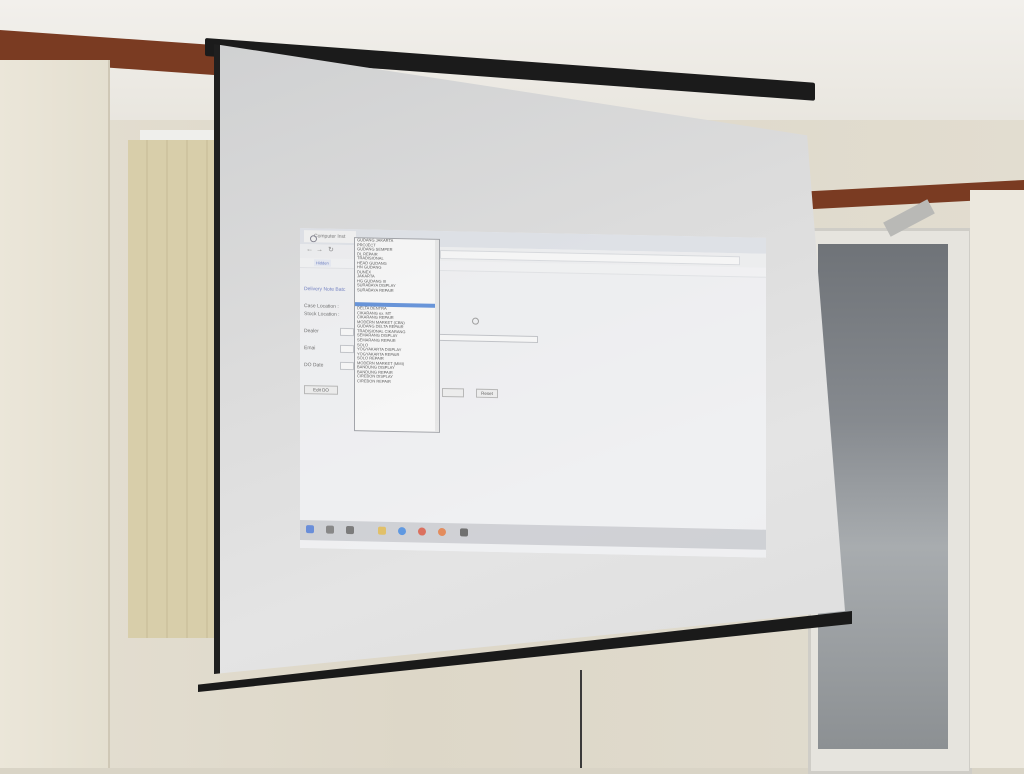  I want to click on dealer-select, so click(347, 332).